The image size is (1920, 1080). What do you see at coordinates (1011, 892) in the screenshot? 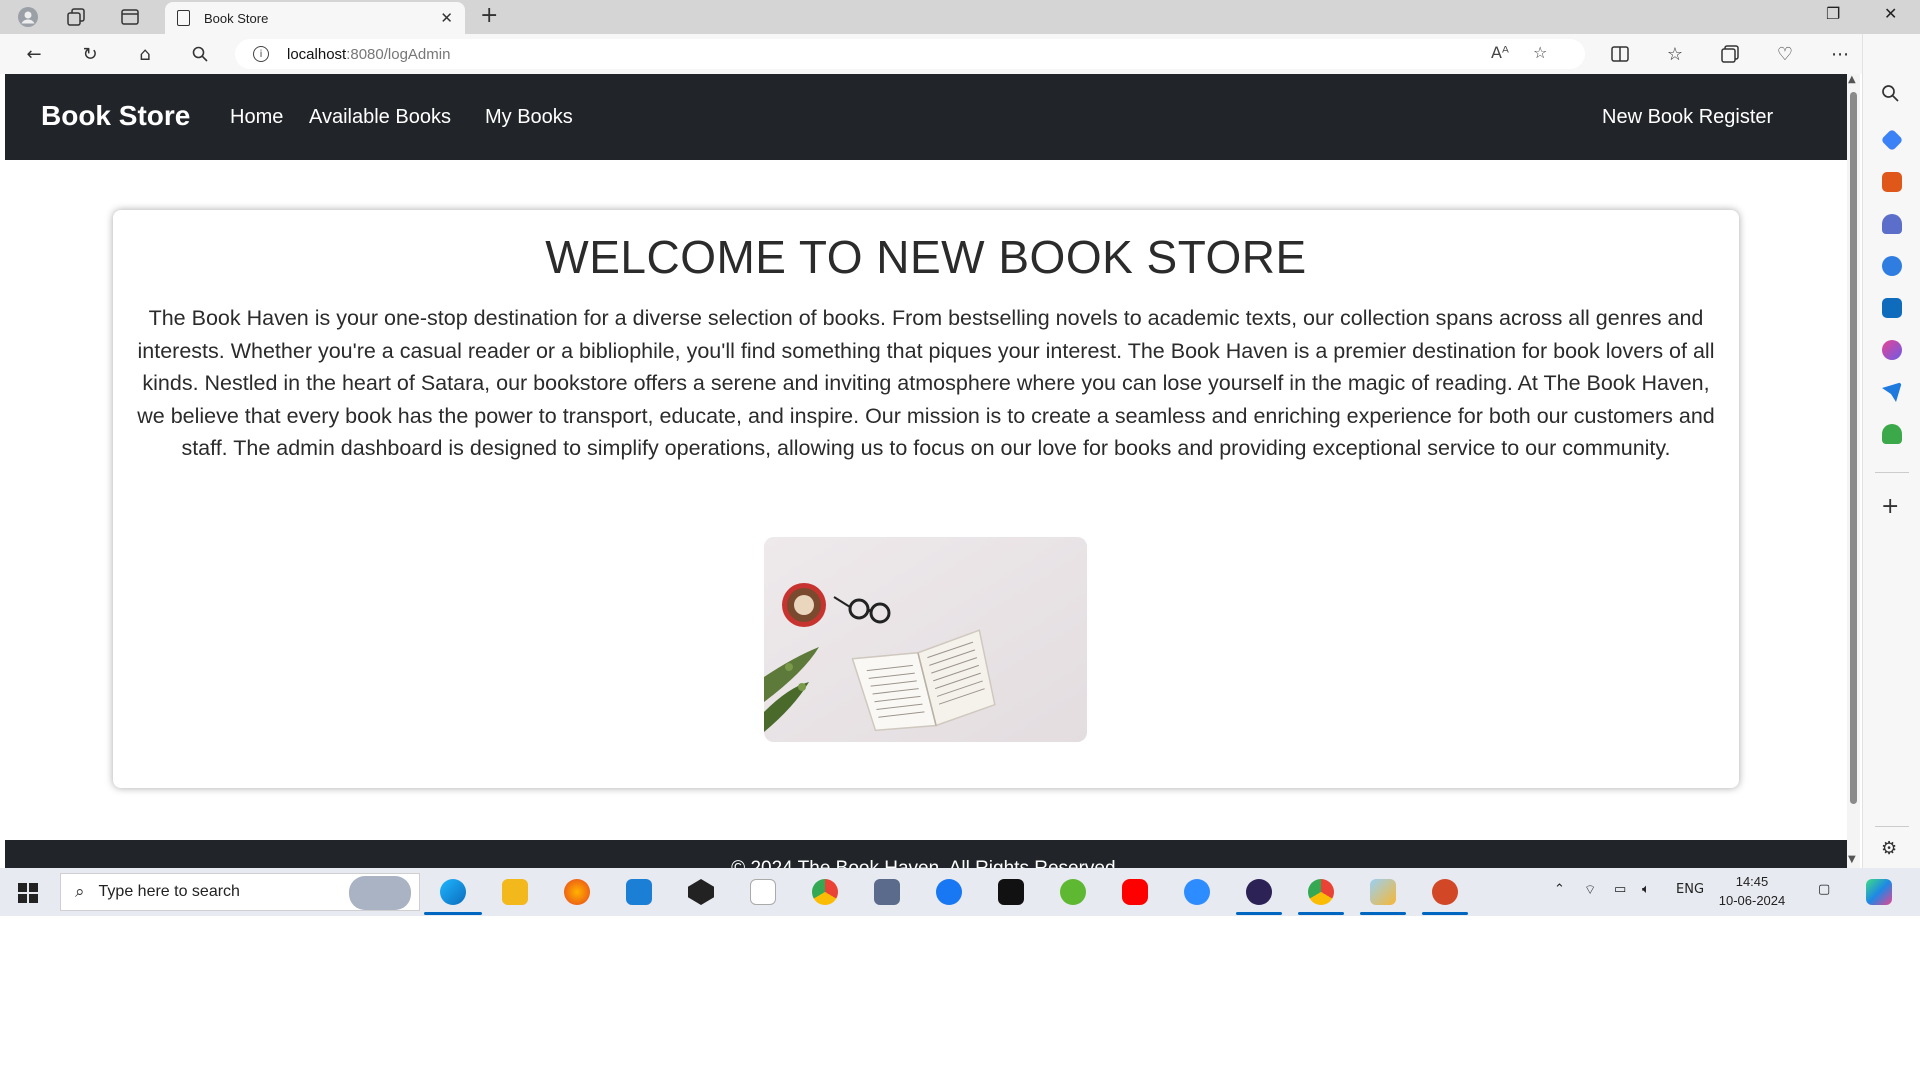
I see `taskbar-netflix-icon` at bounding box center [1011, 892].